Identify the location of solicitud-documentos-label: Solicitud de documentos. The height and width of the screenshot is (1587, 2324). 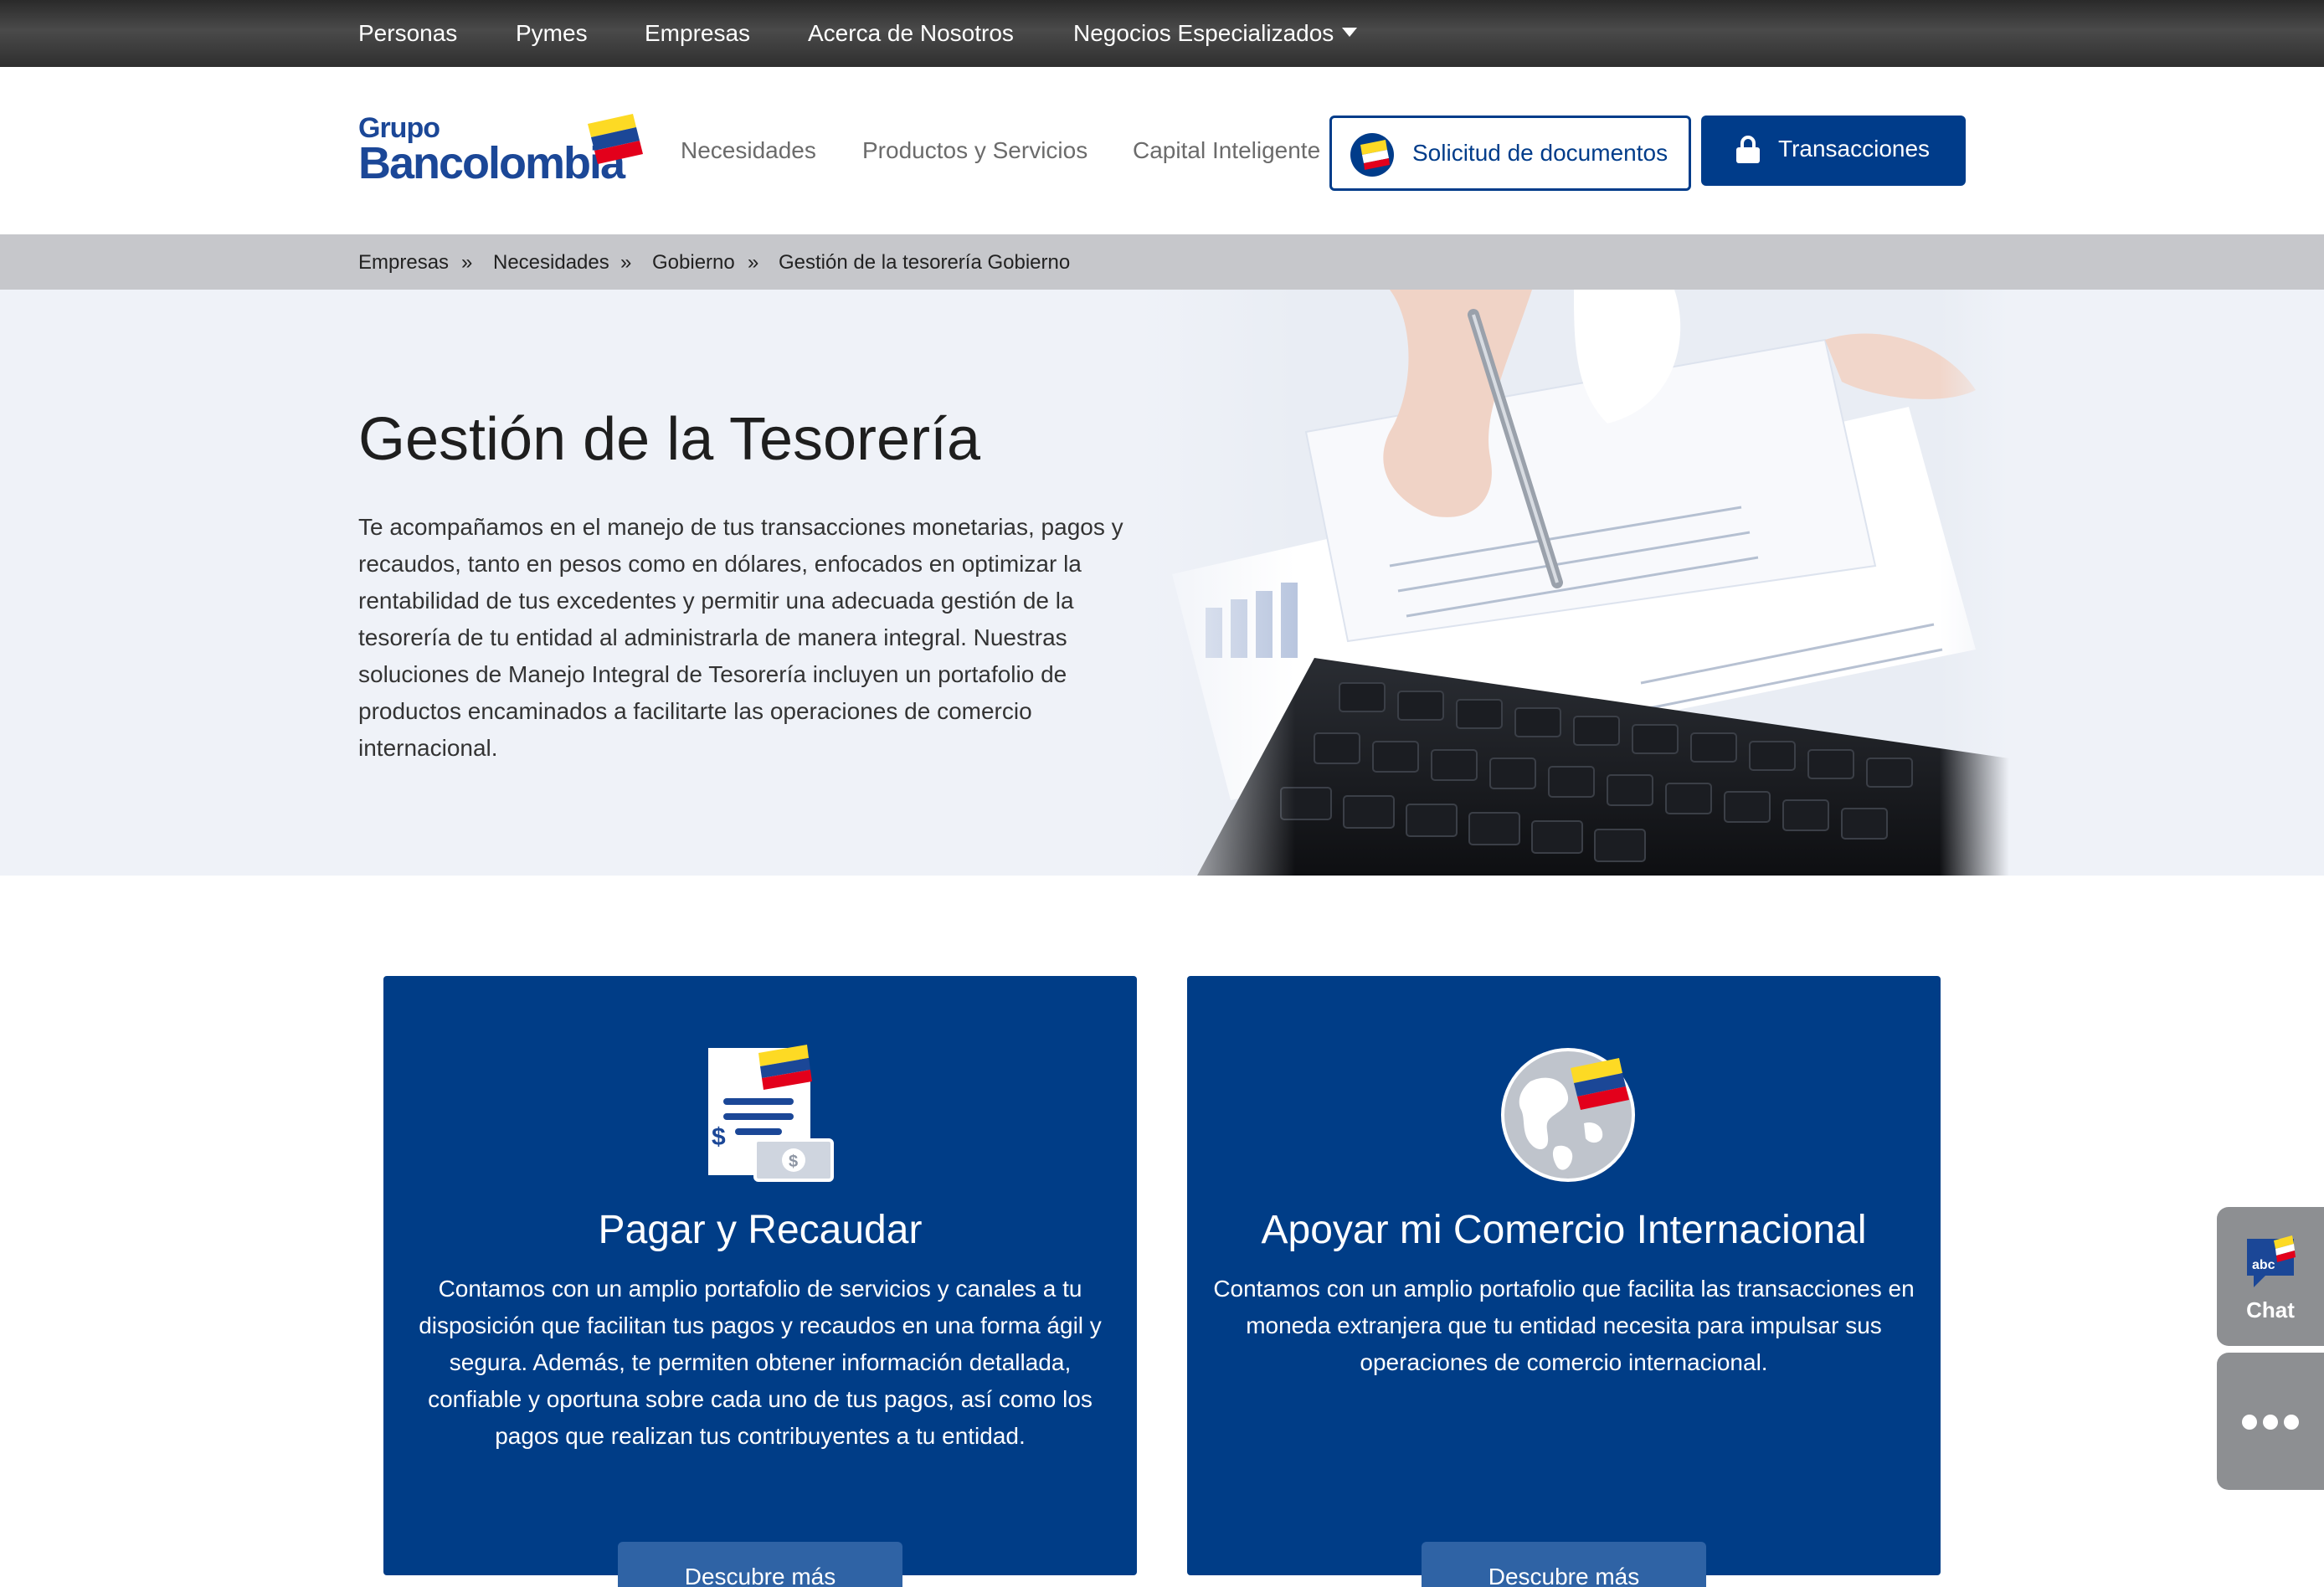
(1540, 153).